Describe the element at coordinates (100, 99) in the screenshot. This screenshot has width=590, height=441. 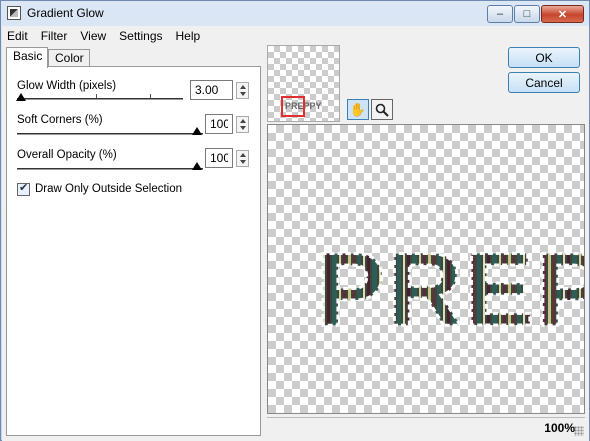
I see `glow-width-slider-track` at that location.